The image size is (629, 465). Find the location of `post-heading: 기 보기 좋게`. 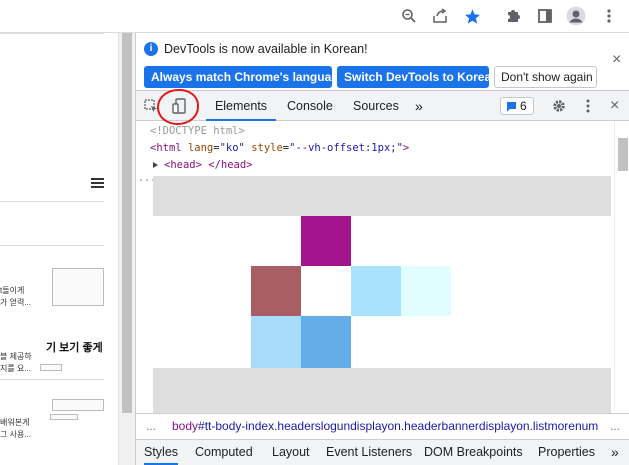

post-heading: 기 보기 좋게 is located at coordinates (74, 347).